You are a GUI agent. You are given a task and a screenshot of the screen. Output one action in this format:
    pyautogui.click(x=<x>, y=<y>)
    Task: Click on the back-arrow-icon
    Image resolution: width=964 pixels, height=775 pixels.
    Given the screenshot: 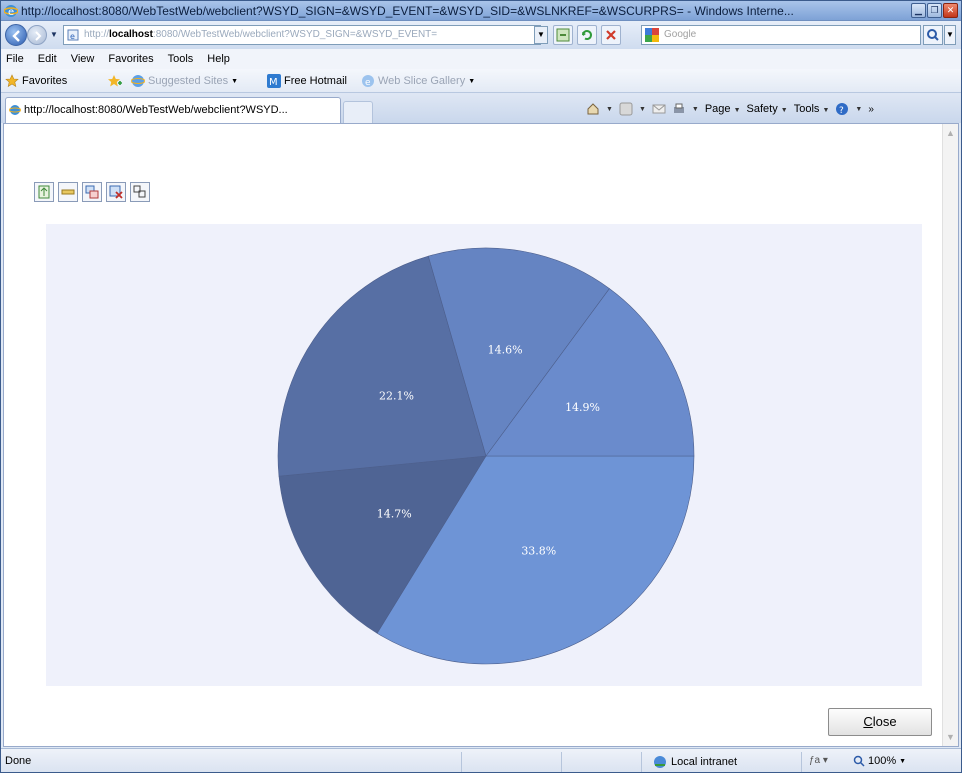 What is the action you would take?
    pyautogui.click(x=16, y=36)
    